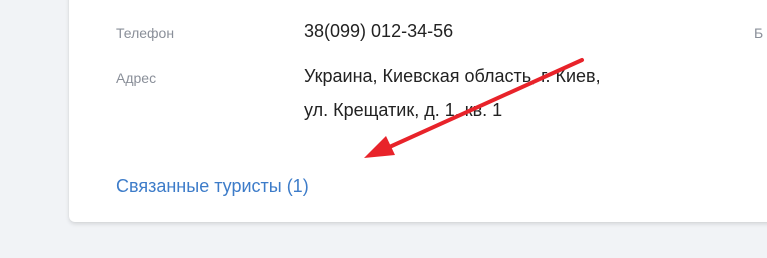 The width and height of the screenshot is (767, 258). I want to click on related-tourists-link: Связанные туристы (1), so click(212, 186).